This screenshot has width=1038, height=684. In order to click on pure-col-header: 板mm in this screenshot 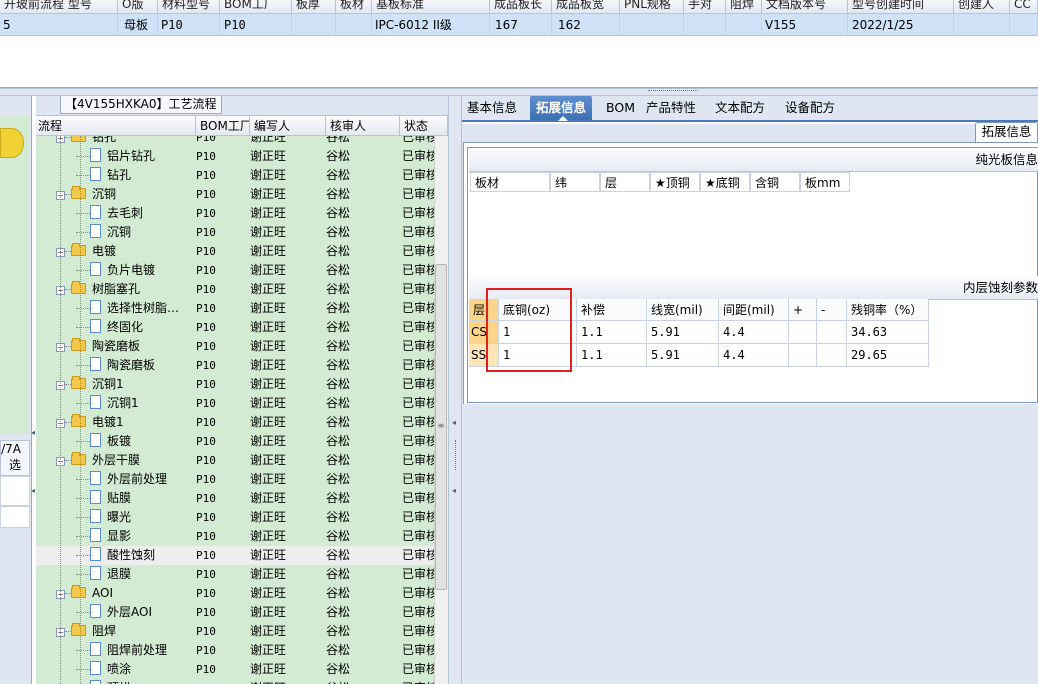, I will do `click(825, 182)`.